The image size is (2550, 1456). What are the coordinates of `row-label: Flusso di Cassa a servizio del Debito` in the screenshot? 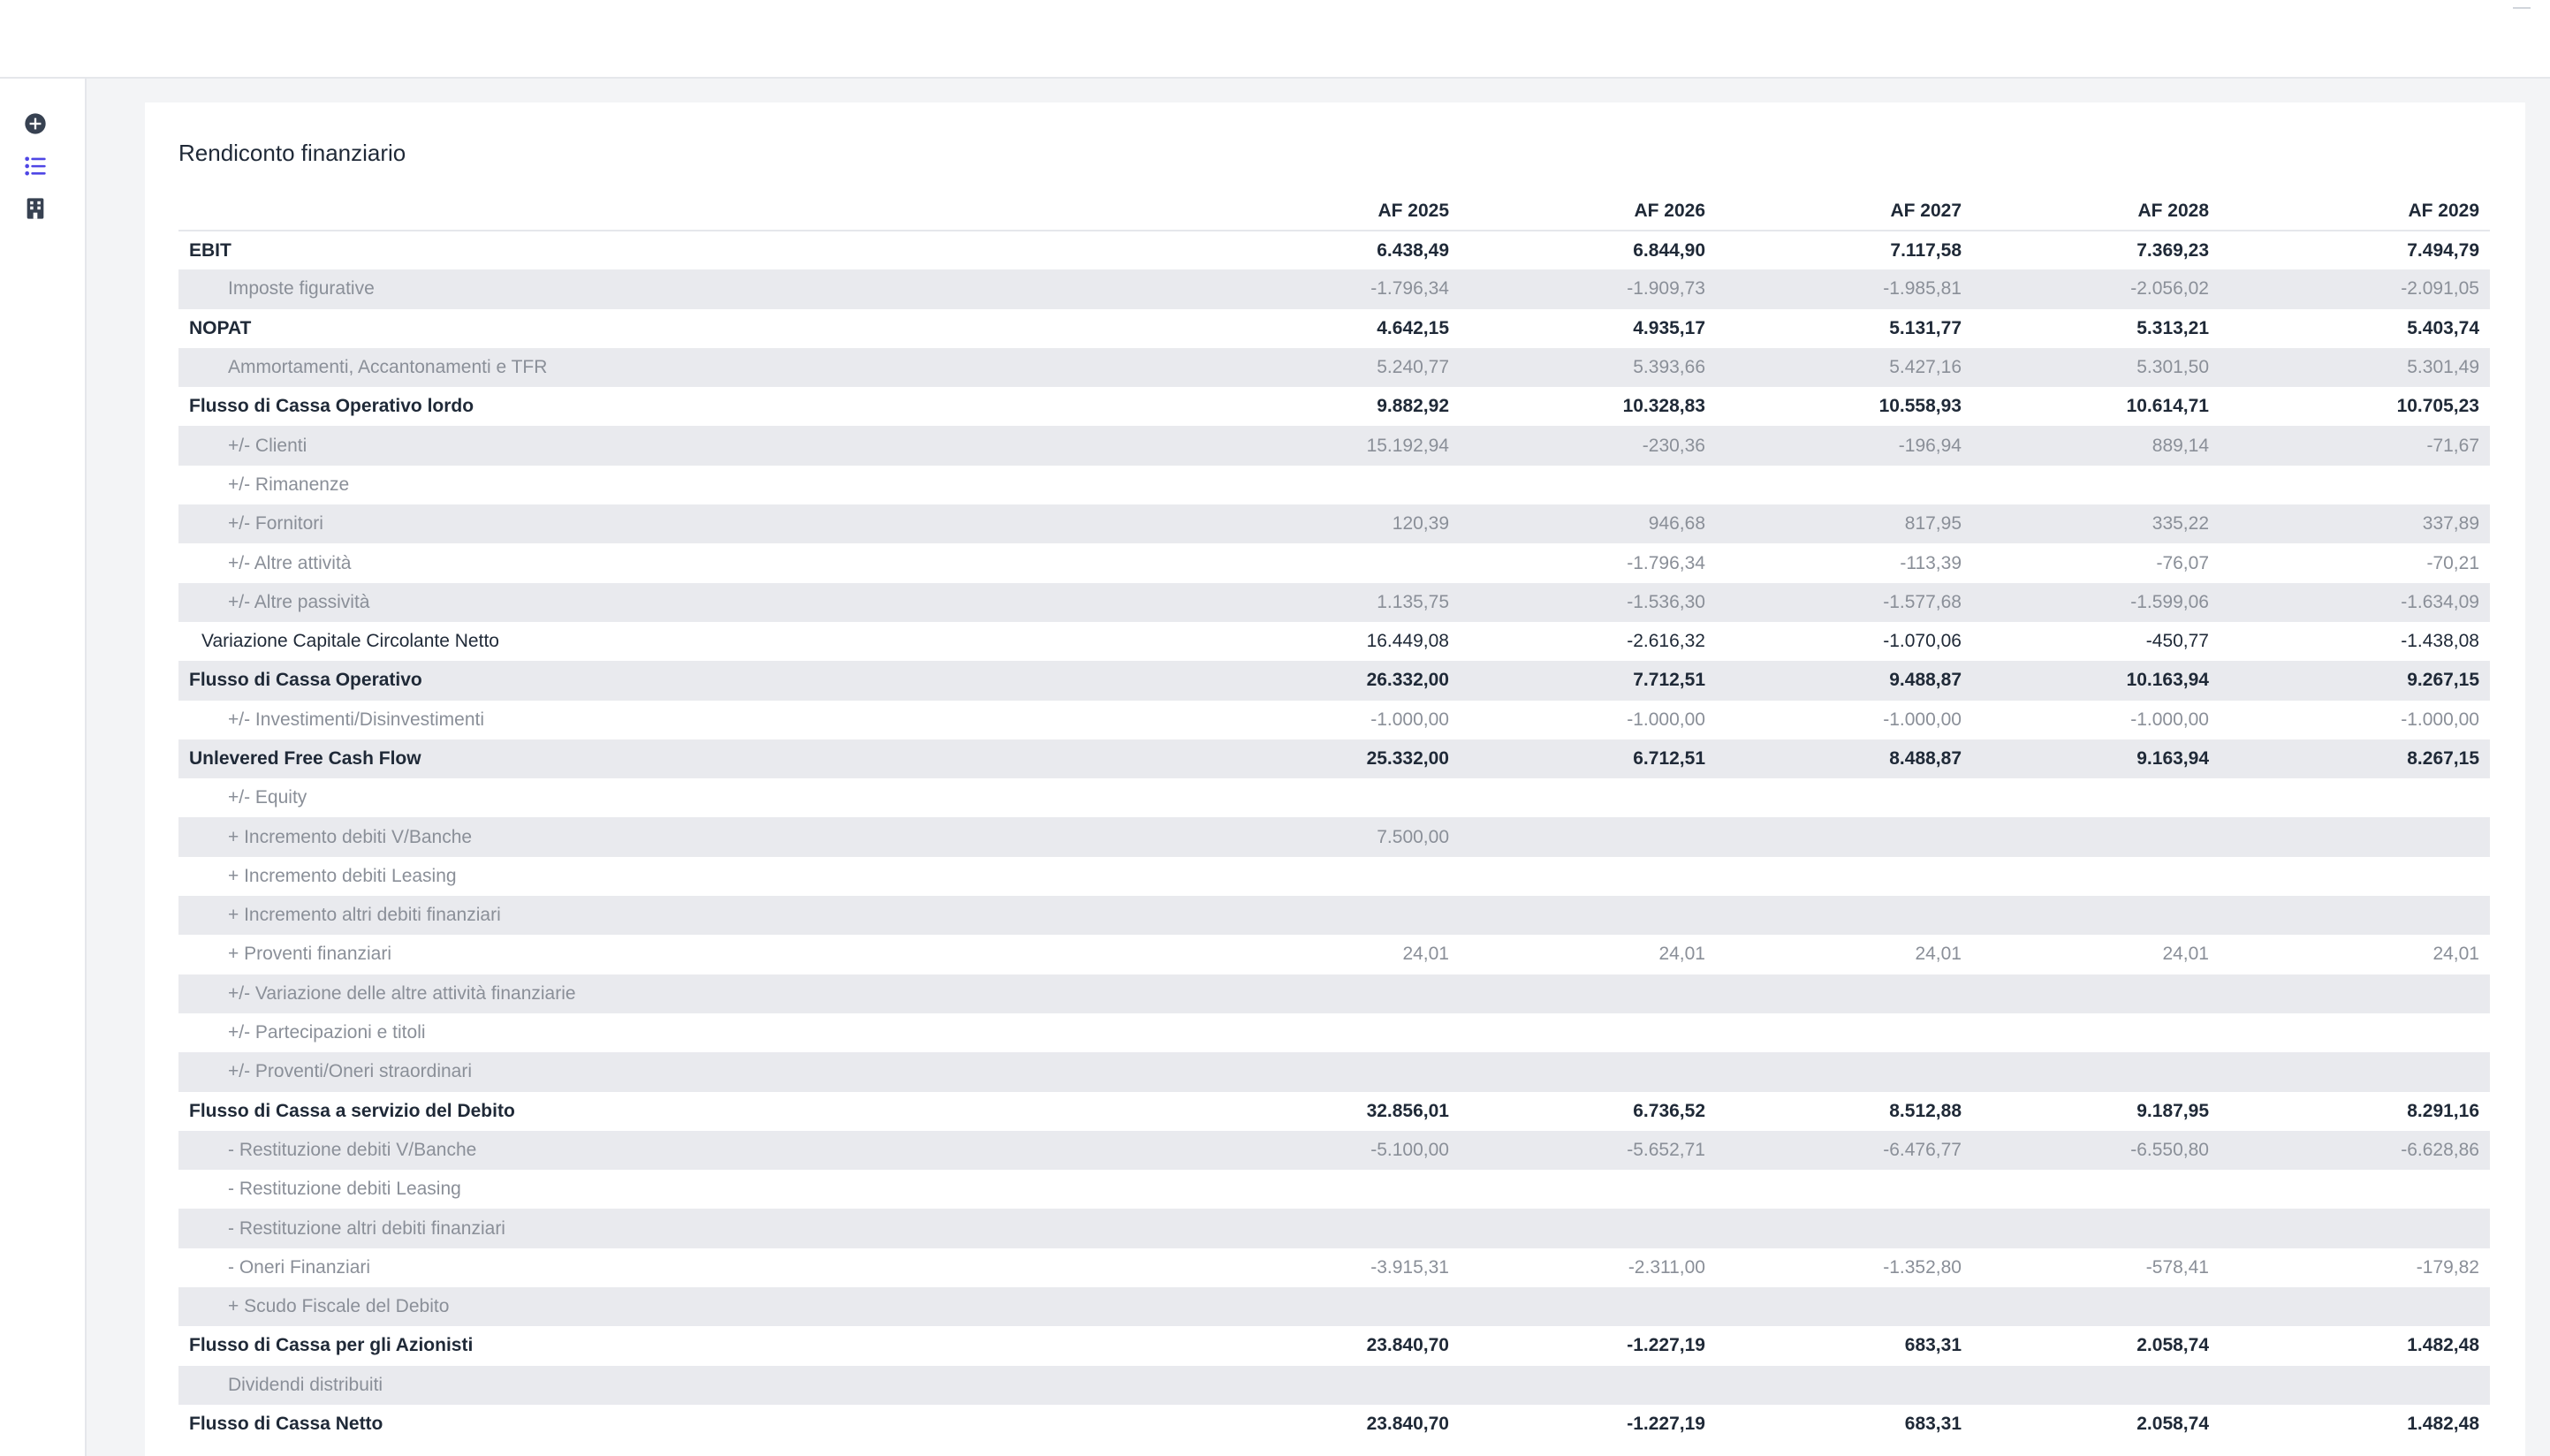 It's located at (352, 1110).